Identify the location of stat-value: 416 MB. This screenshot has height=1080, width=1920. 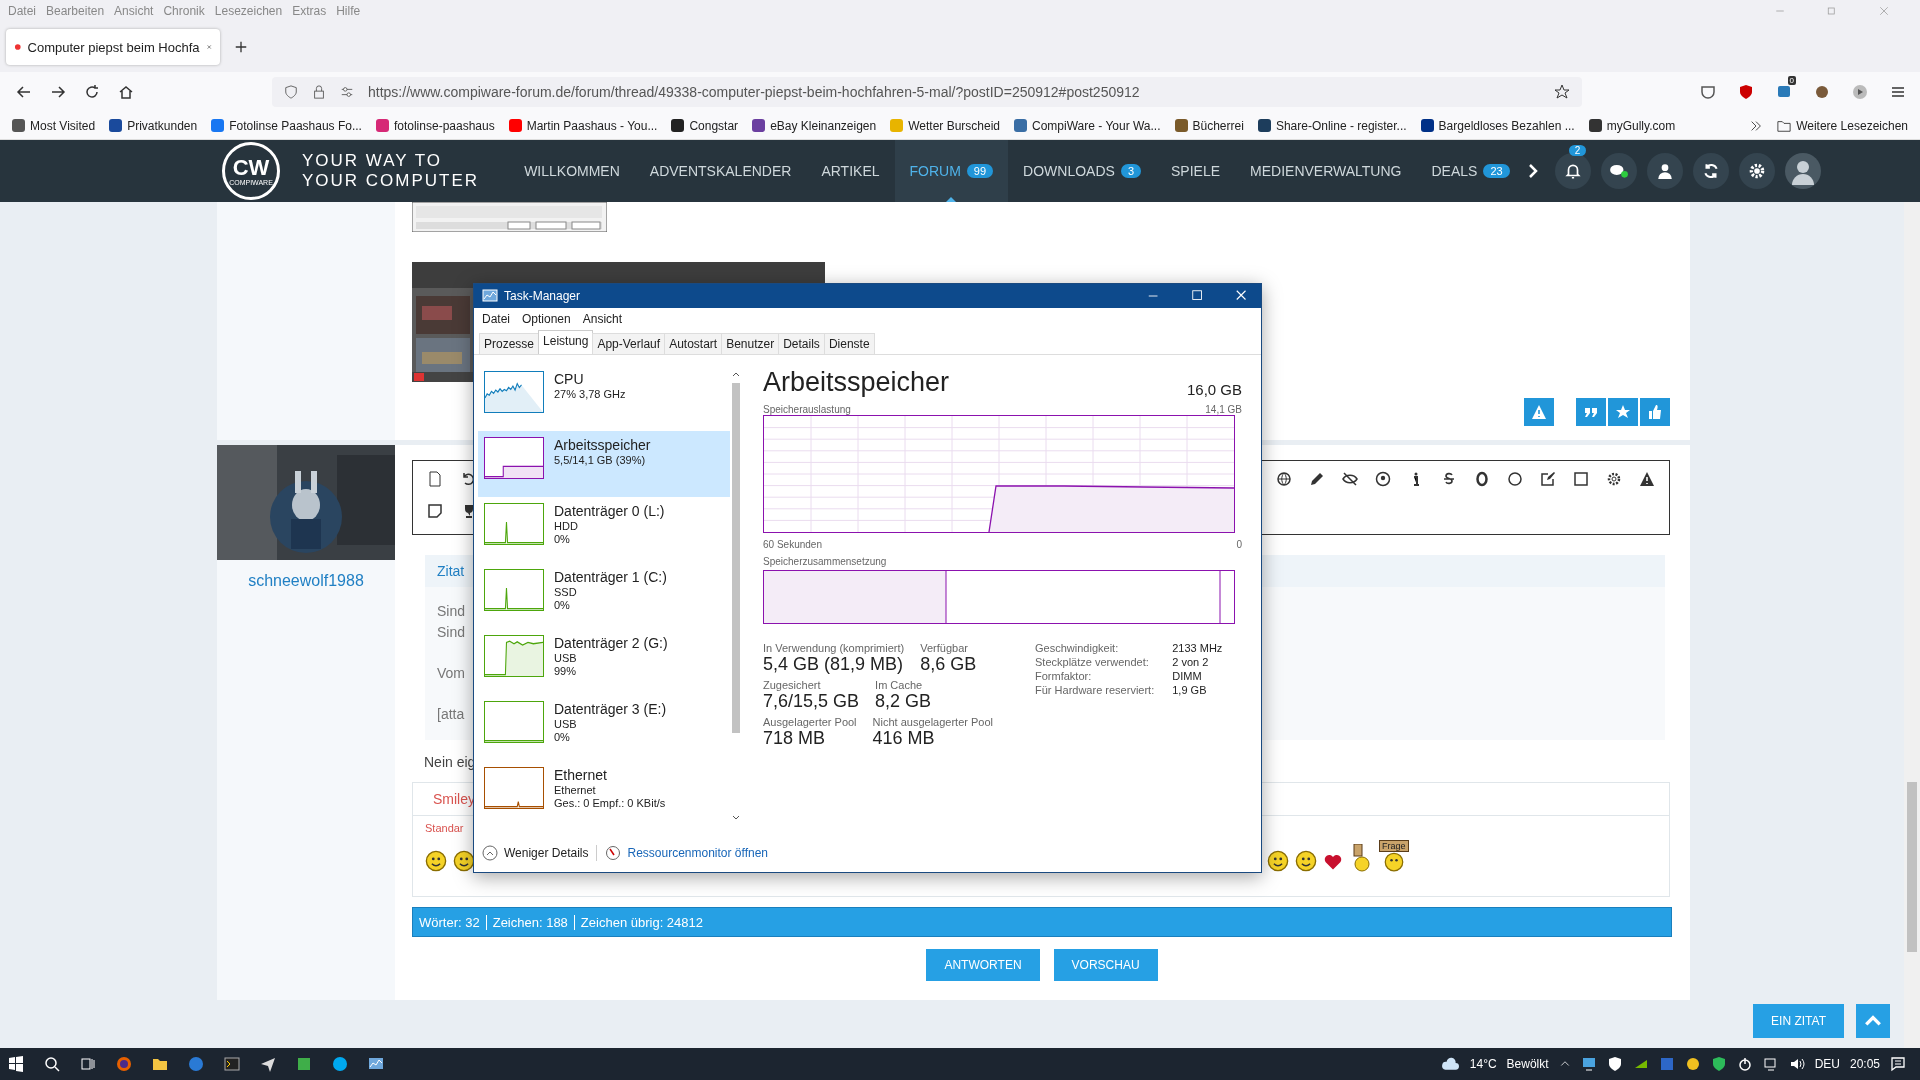
(904, 738).